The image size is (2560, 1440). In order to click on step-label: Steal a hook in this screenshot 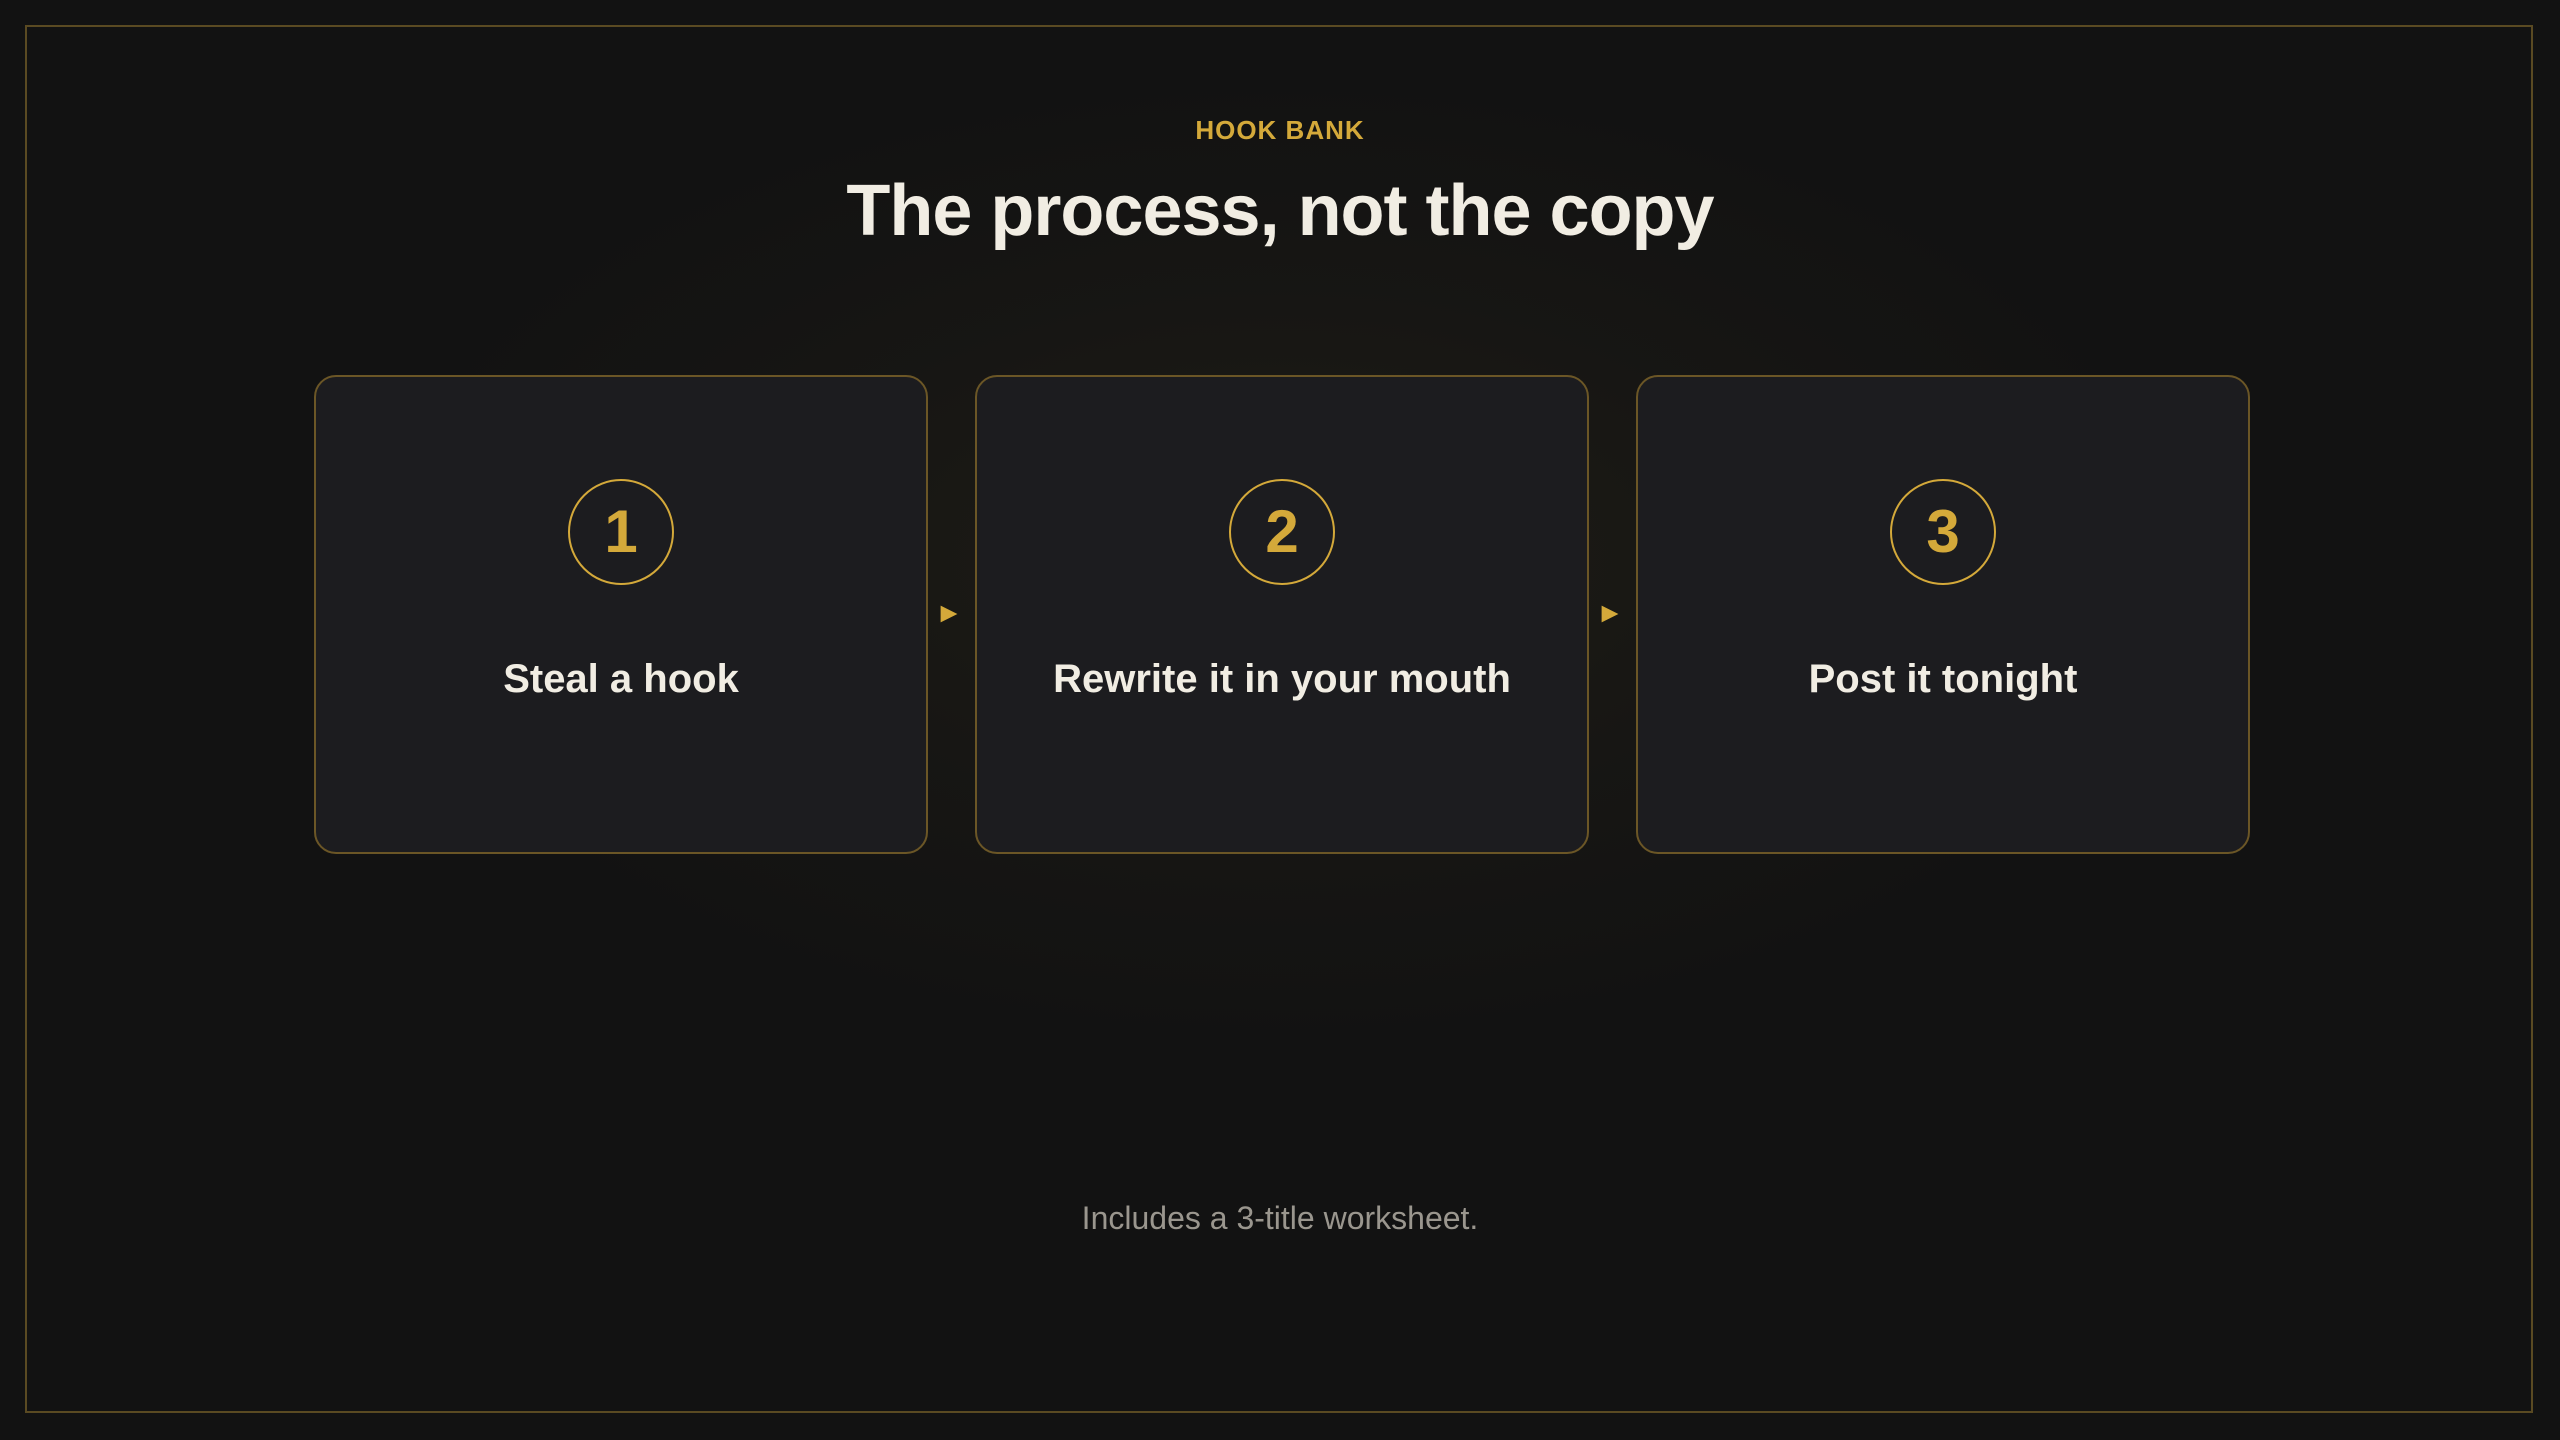, I will do `click(621, 679)`.